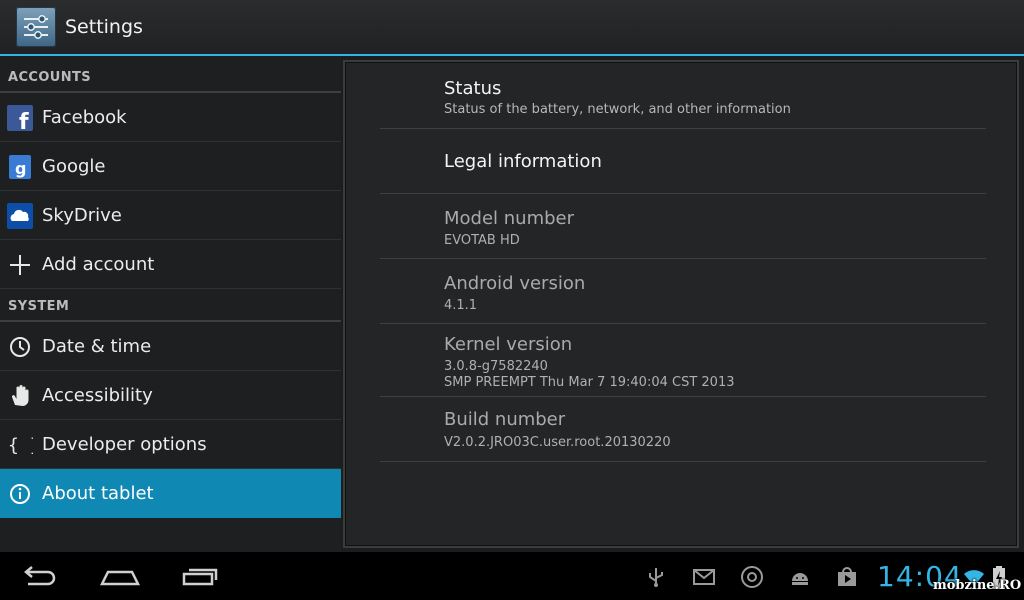  I want to click on back-button, so click(40, 576).